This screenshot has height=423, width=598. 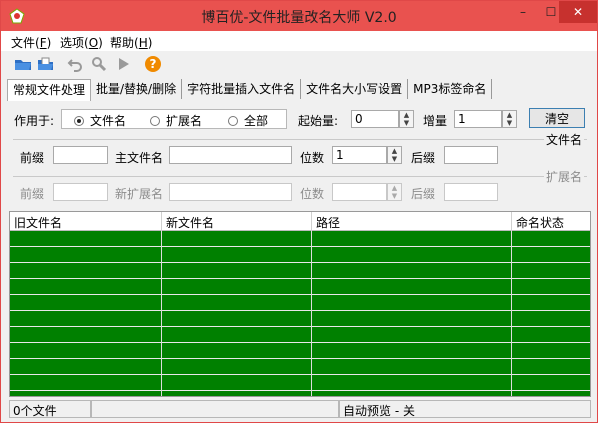 I want to click on menu-bar: 文件(F) 选项(O) 帮助(H), so click(x=299, y=41).